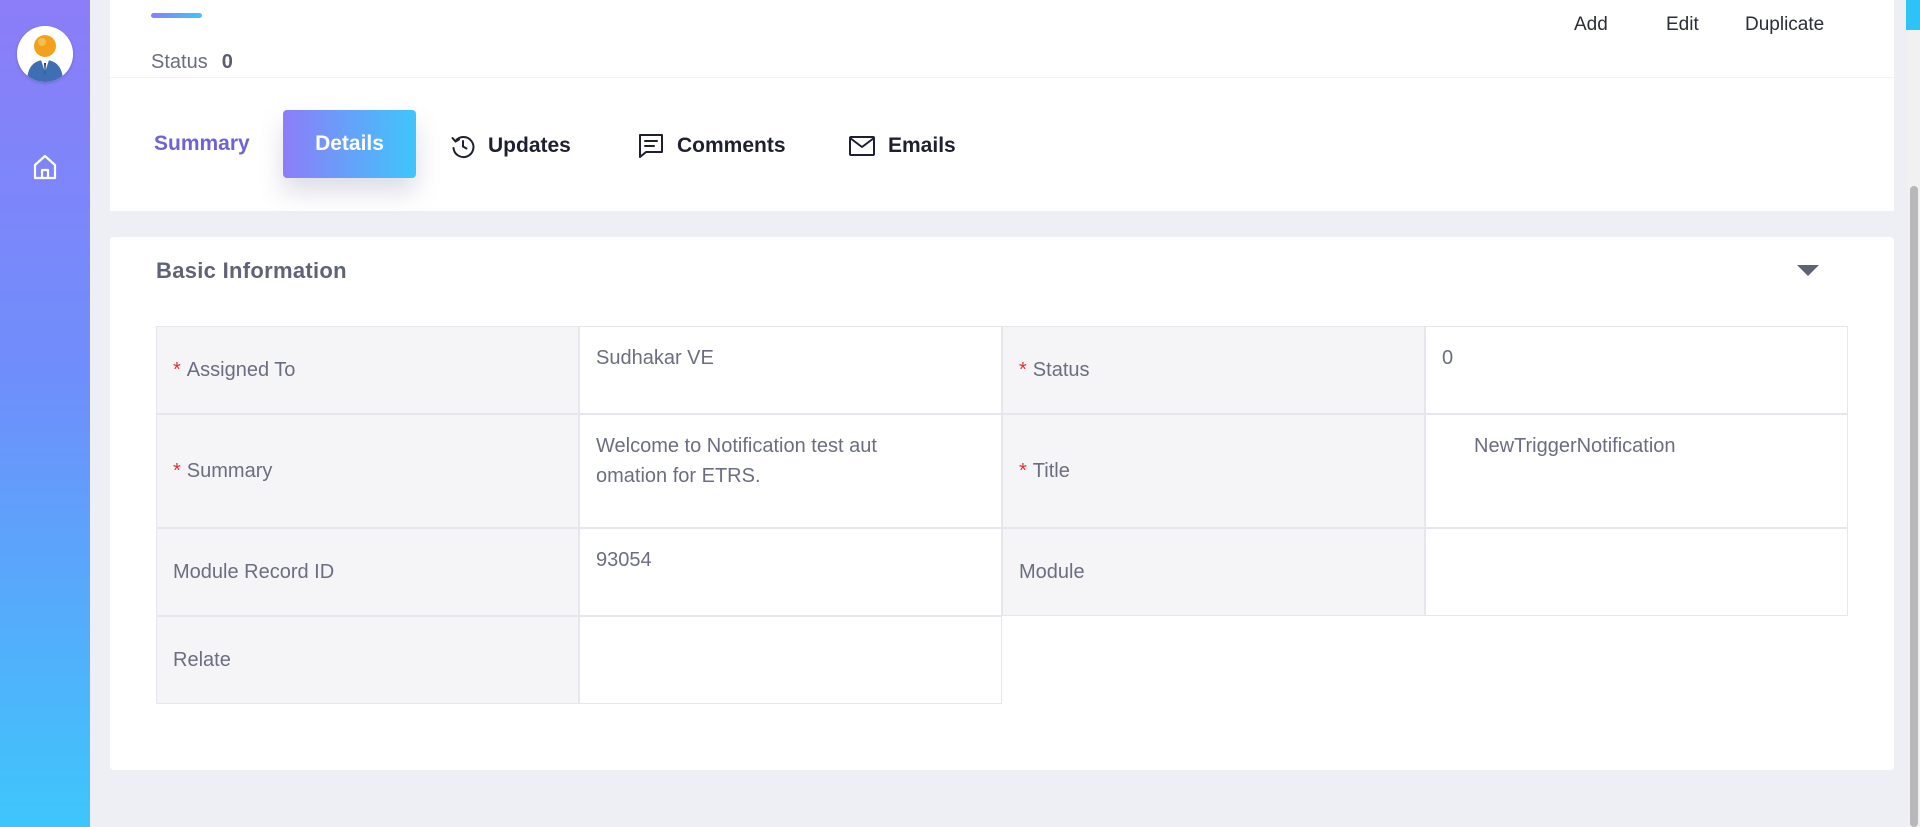 Image resolution: width=1920 pixels, height=827 pixels. I want to click on assigned-to-value: Sudhakar VE, so click(790, 370).